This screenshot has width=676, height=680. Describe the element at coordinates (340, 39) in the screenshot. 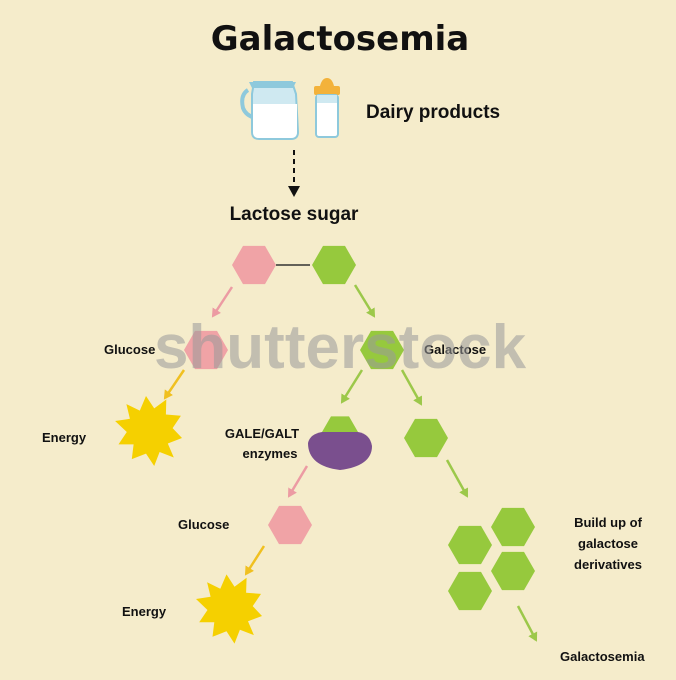

I see `diagram-title: Galactosemia` at that location.